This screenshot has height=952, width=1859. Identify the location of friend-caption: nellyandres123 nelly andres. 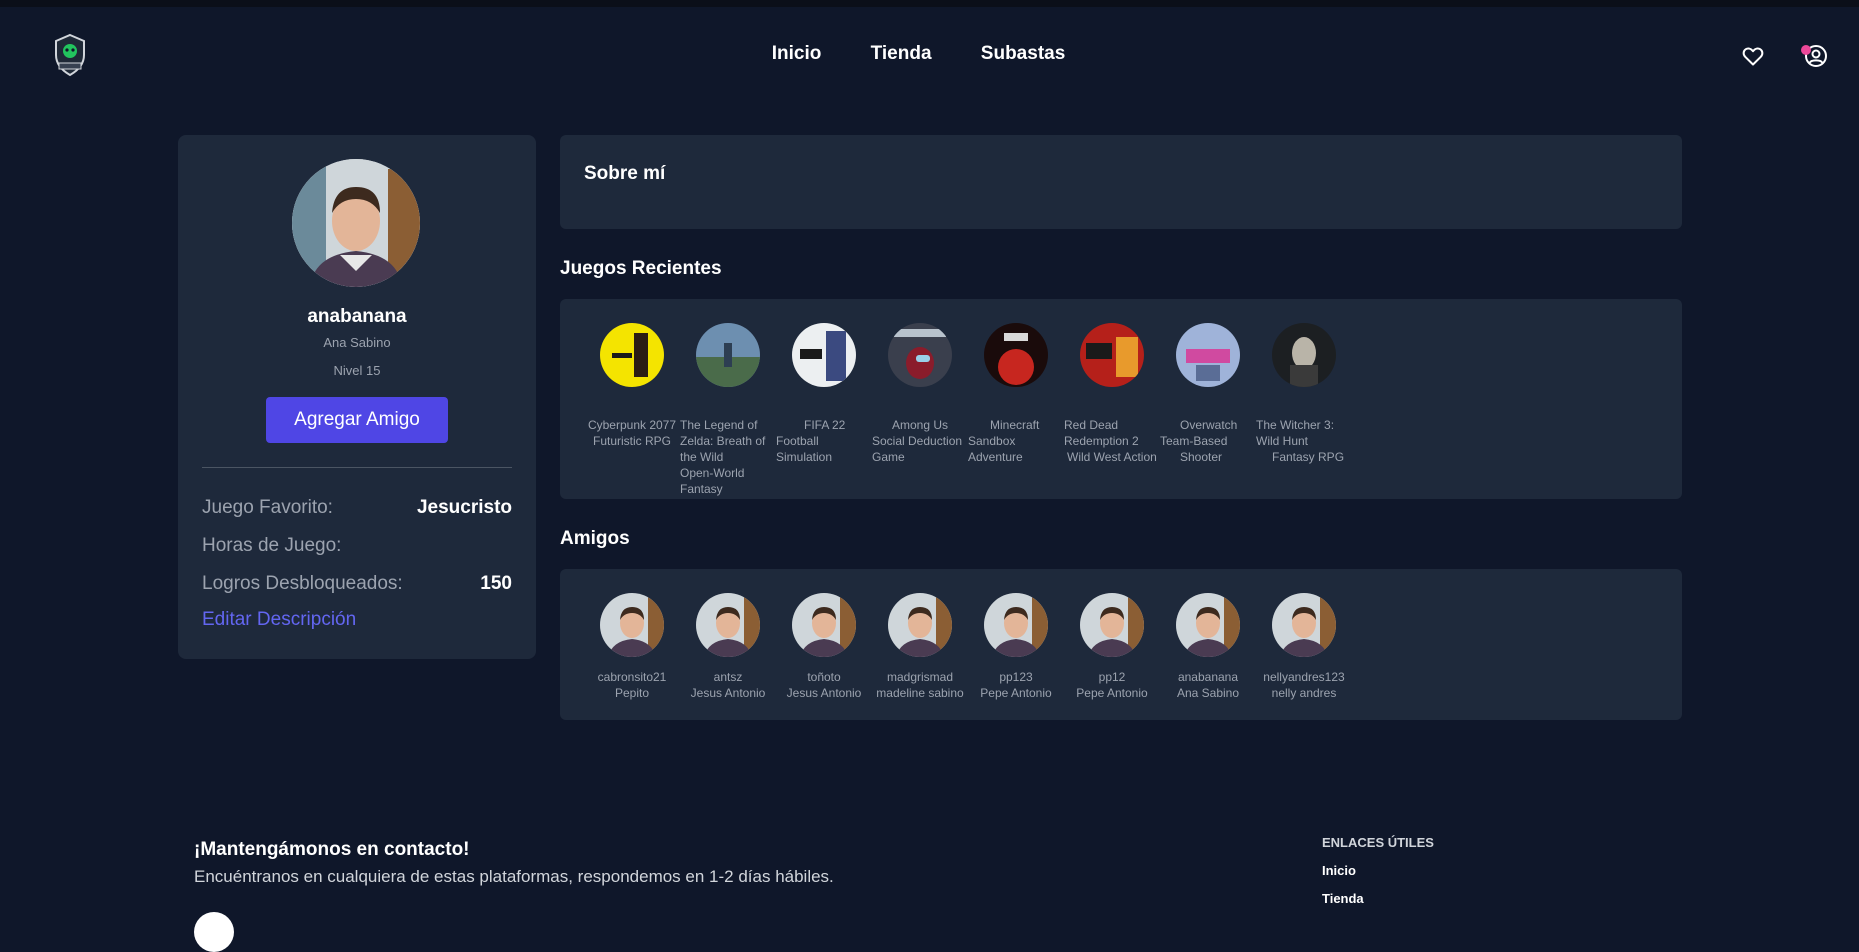
(1304, 685).